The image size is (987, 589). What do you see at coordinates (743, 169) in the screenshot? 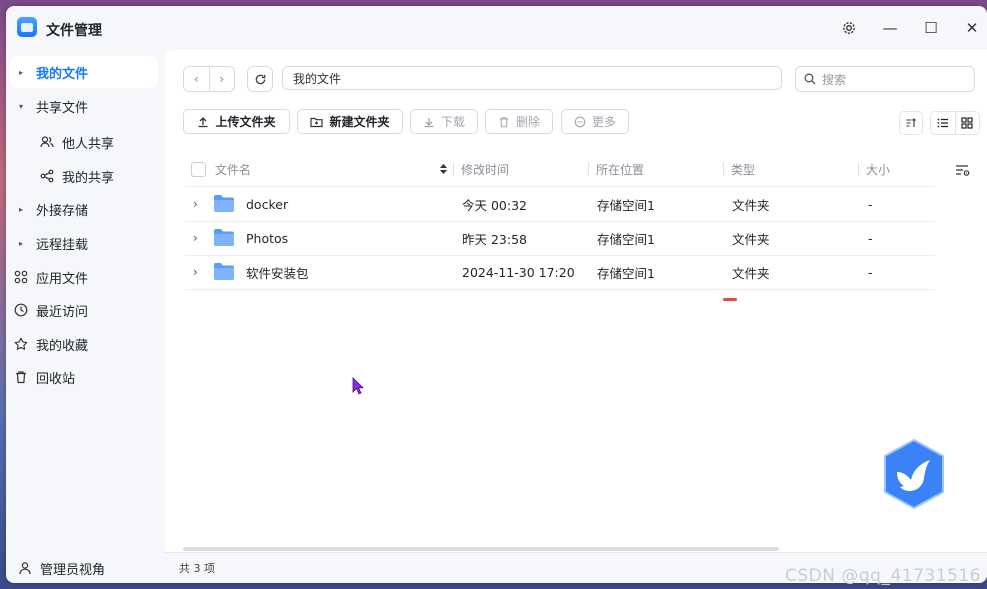
I see `column-header-type: 类型` at bounding box center [743, 169].